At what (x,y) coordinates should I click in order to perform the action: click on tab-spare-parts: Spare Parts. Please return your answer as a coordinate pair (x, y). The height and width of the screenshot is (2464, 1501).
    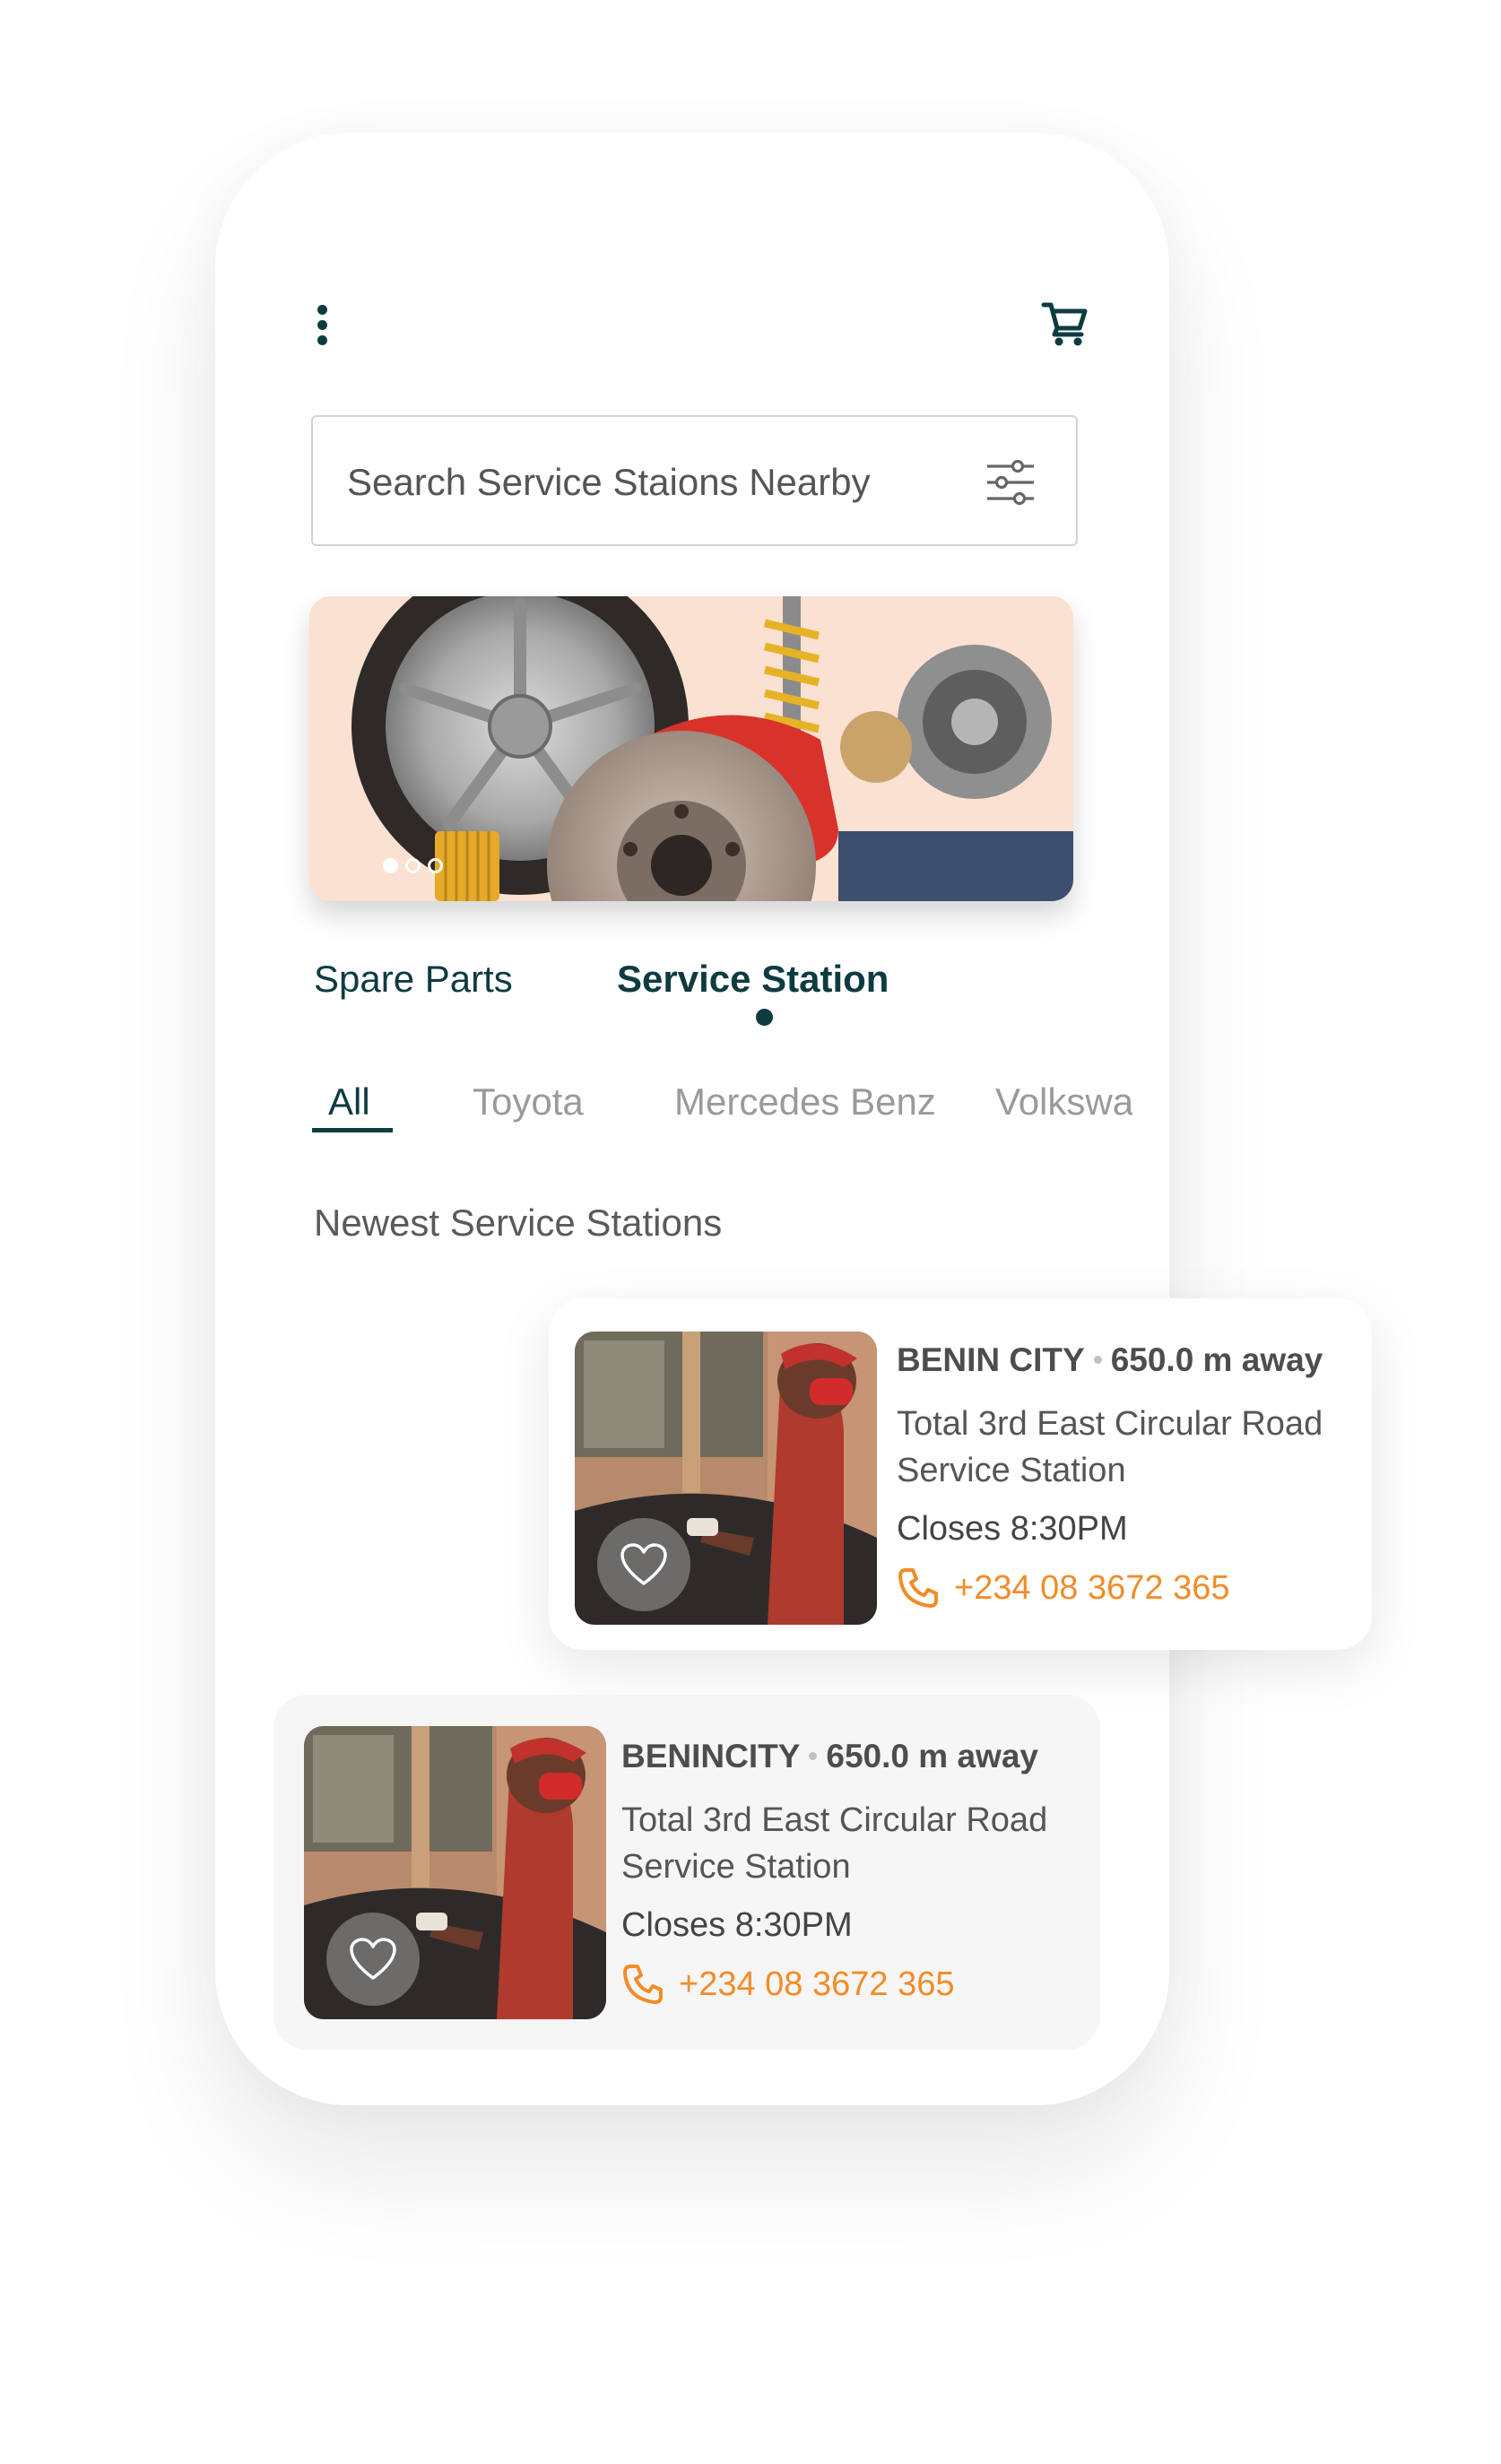
    Looking at the image, I should click on (414, 979).